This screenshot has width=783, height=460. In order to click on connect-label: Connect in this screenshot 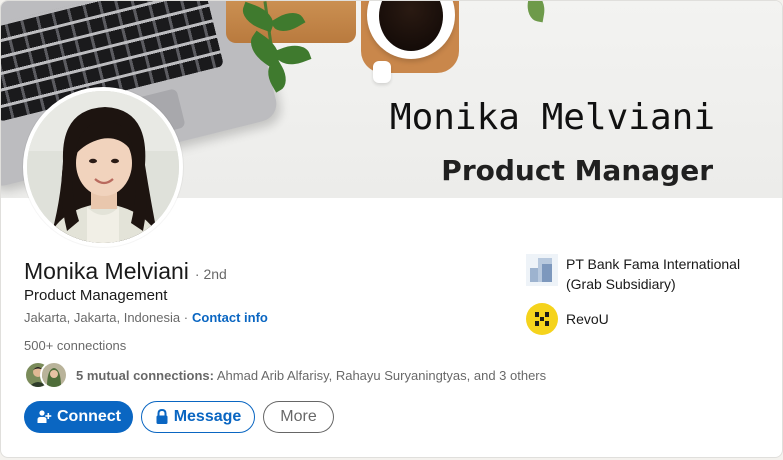, I will do `click(89, 416)`.